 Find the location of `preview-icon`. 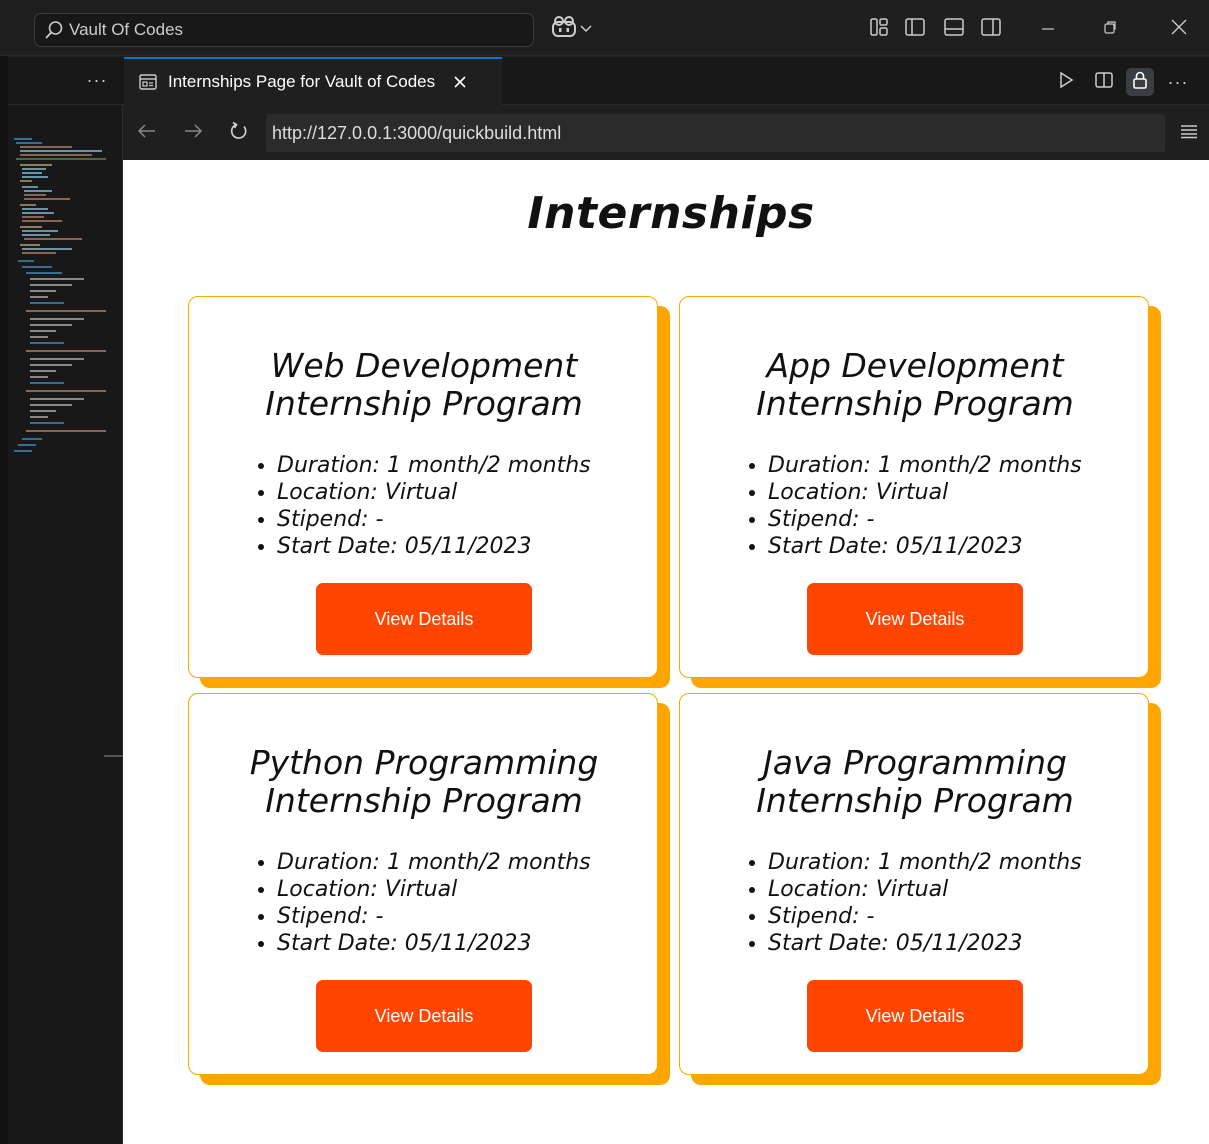

preview-icon is located at coordinates (148, 82).